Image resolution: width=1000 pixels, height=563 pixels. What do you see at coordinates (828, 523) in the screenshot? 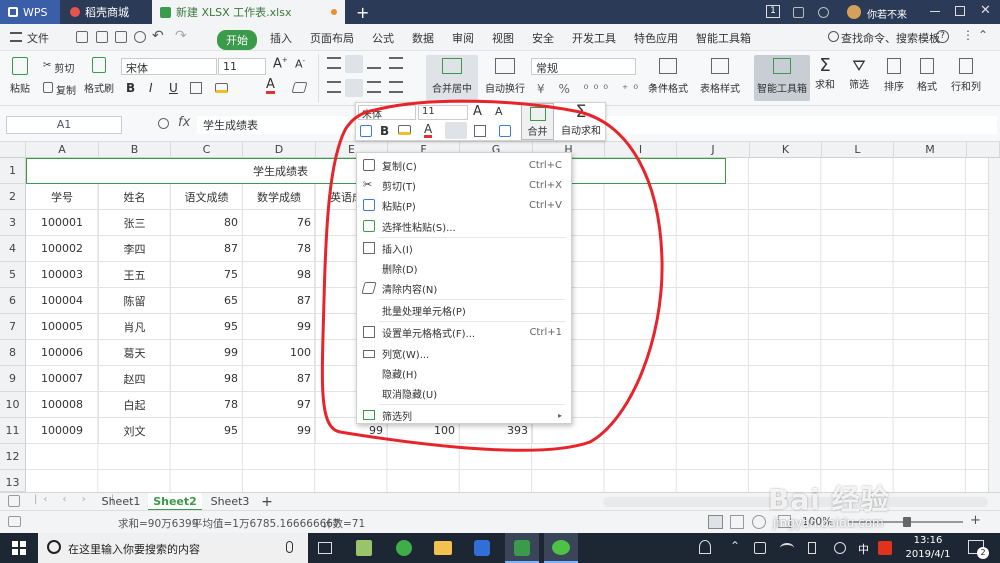
I see `watermark-url: jingyan.baidu.com` at bounding box center [828, 523].